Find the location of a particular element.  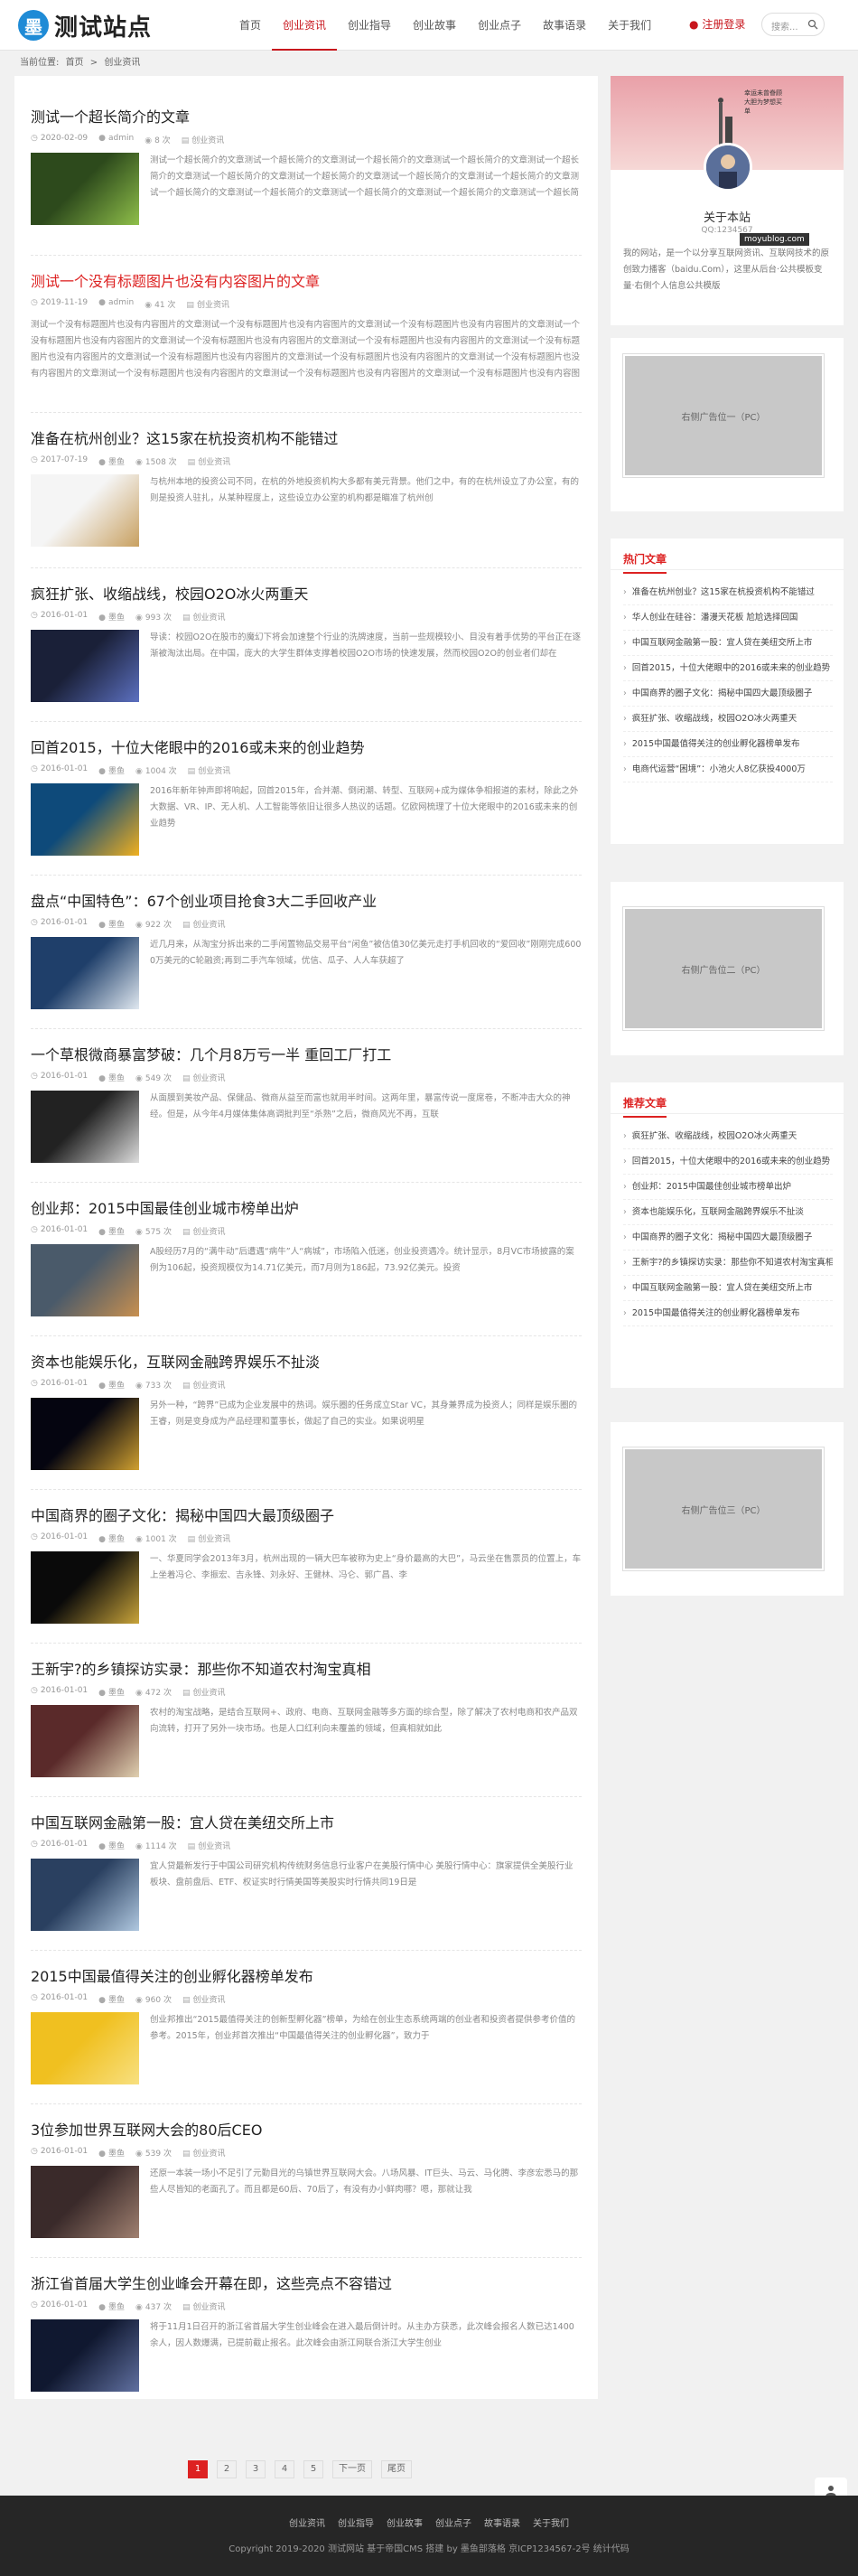

nav-item-quotes: 故事语录 is located at coordinates (564, 25).